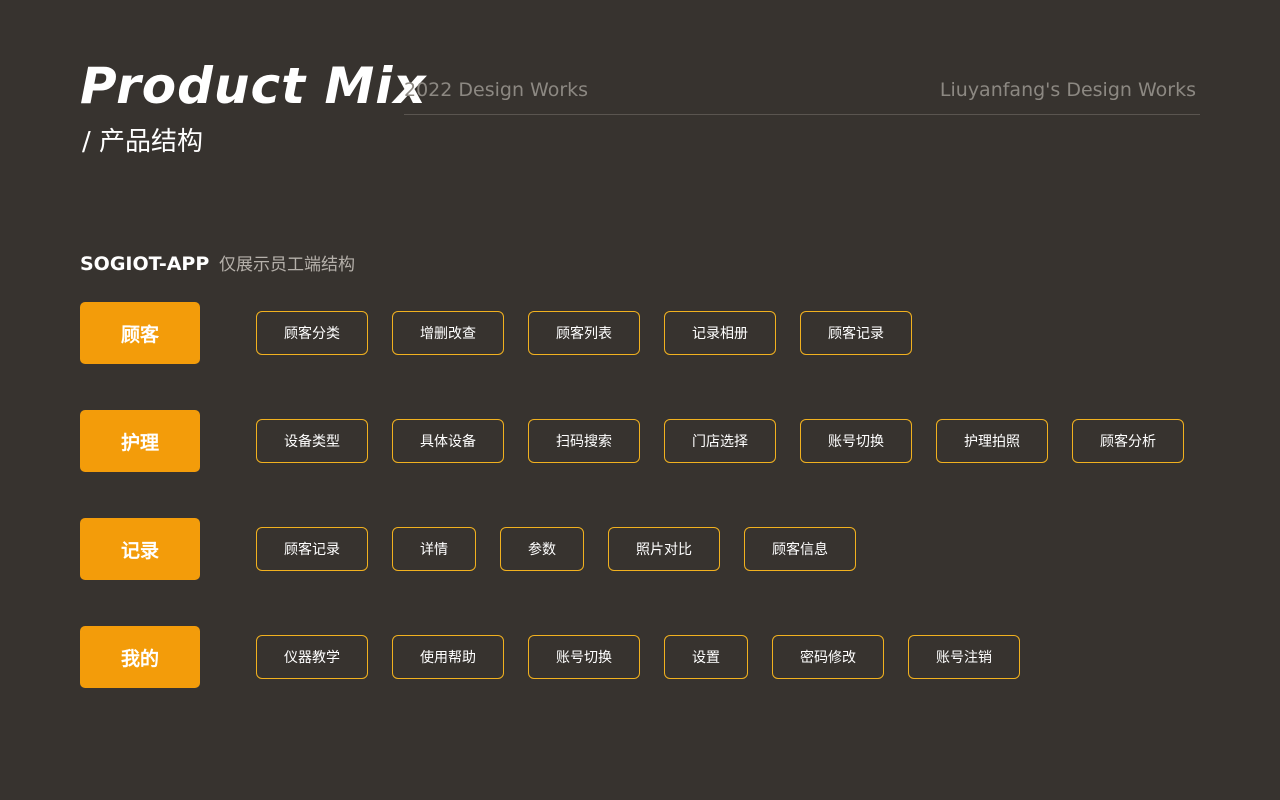 The image size is (1280, 800). What do you see at coordinates (140, 549) in the screenshot?
I see `category-record: 记录` at bounding box center [140, 549].